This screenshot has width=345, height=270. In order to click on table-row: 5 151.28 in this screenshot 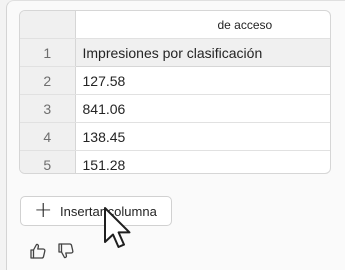, I will do `click(175, 162)`.